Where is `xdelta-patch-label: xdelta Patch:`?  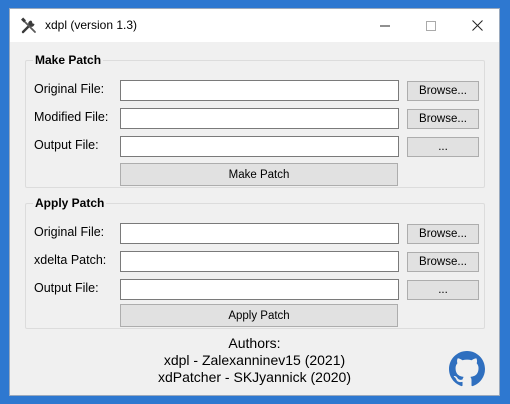 xdelta-patch-label: xdelta Patch: is located at coordinates (70, 260).